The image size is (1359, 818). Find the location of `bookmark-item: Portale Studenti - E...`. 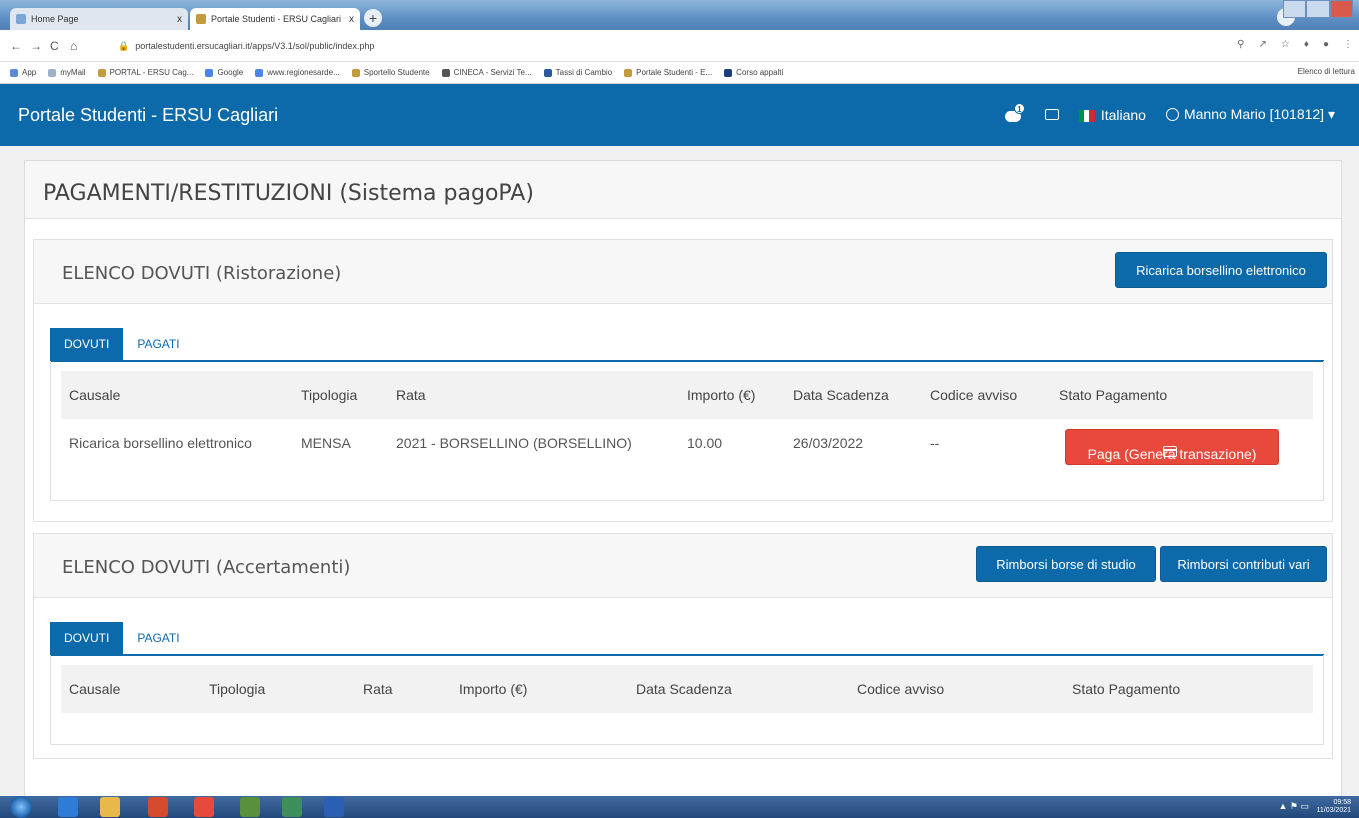

bookmark-item: Portale Studenti - E... is located at coordinates (668, 72).